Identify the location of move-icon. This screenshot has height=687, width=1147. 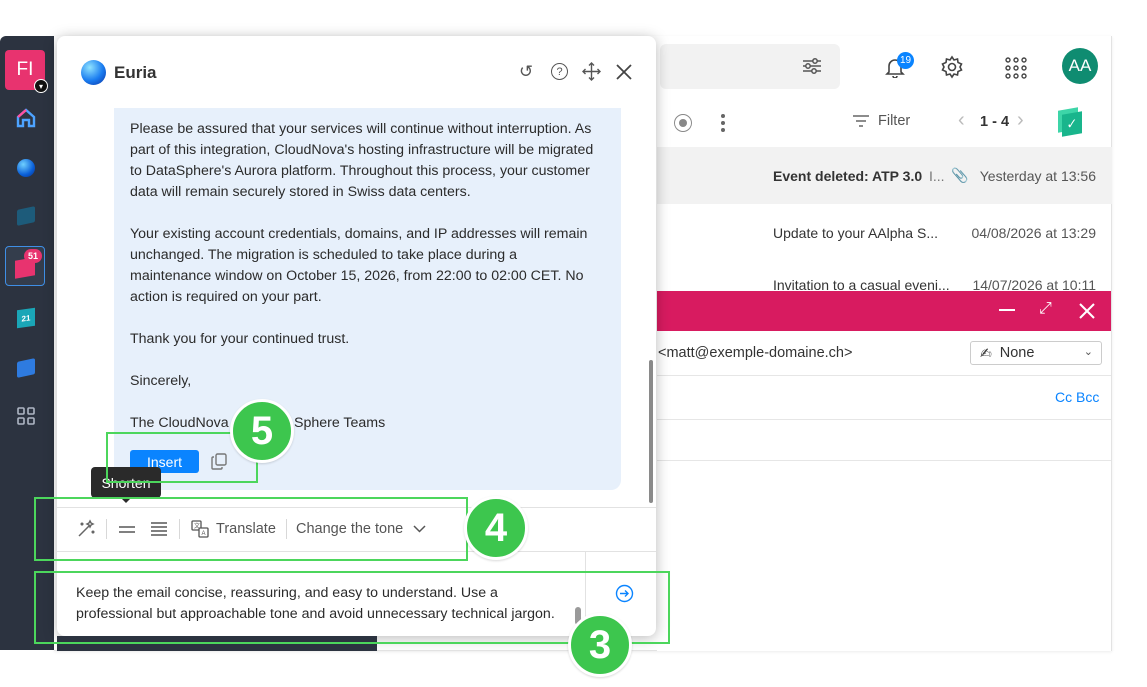
(591, 71).